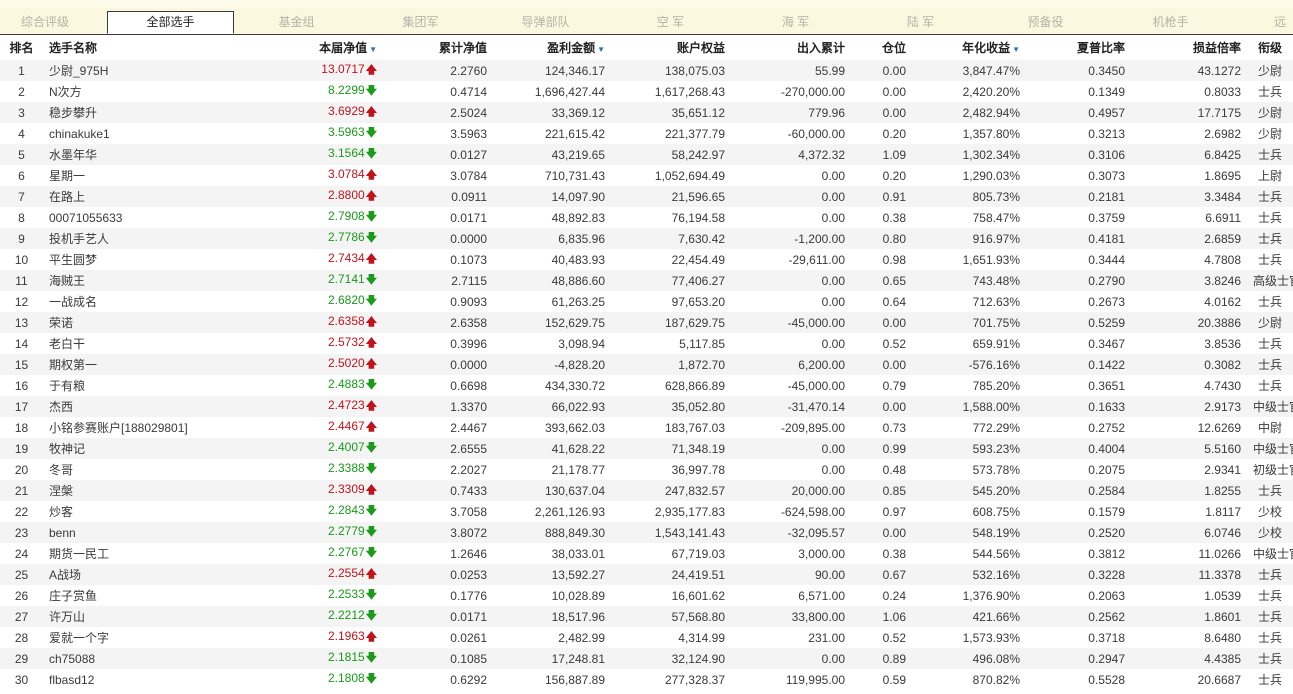 This screenshot has height=694, width=1293. What do you see at coordinates (1189, 490) in the screenshot?
I see `pl-ratio-cell: 1.8255` at bounding box center [1189, 490].